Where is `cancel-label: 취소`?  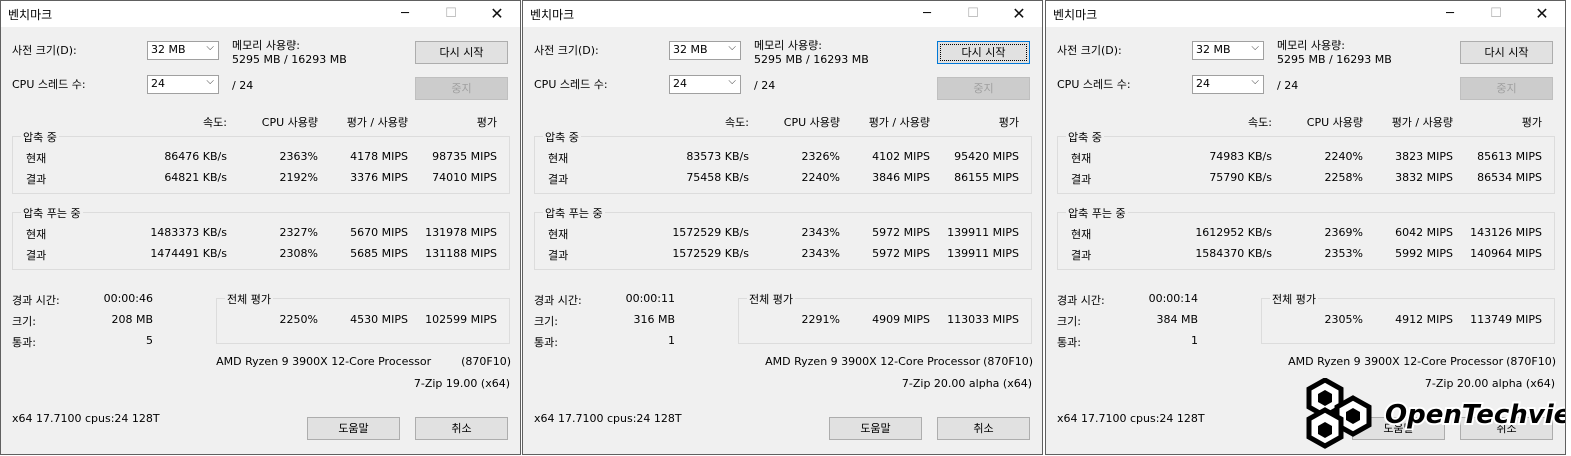
cancel-label: 취소 is located at coordinates (461, 428).